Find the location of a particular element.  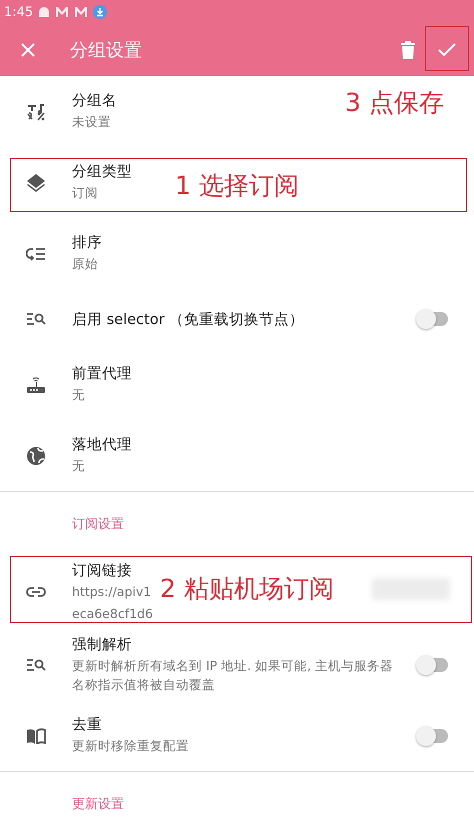

globe-icon is located at coordinates (36, 456).